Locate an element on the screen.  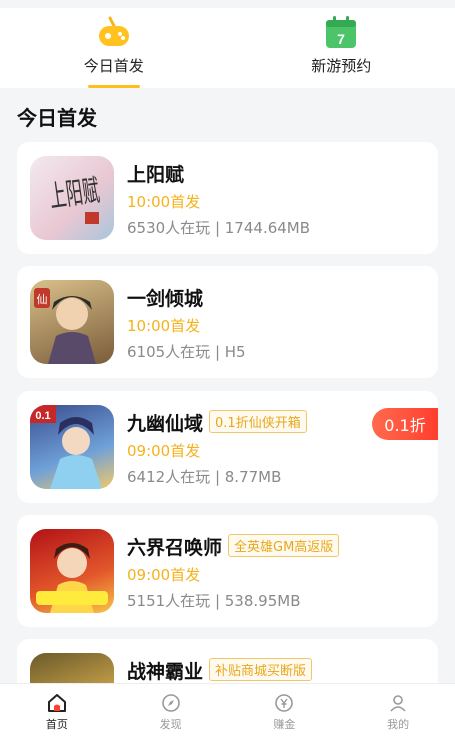
game-meta: 6530人在玩 | 1744.64MB is located at coordinates (219, 228).